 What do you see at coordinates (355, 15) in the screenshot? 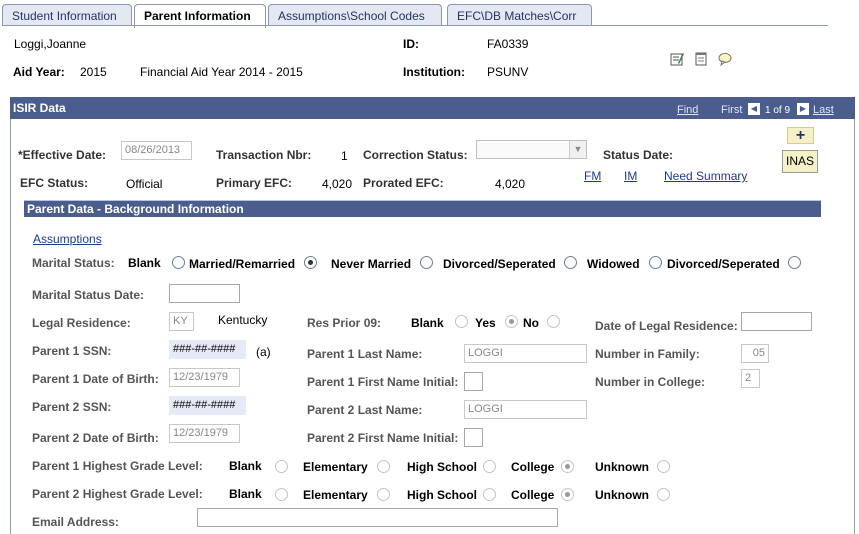
I see `tab-assumptions-school-codes: Assumptions\School Codes` at bounding box center [355, 15].